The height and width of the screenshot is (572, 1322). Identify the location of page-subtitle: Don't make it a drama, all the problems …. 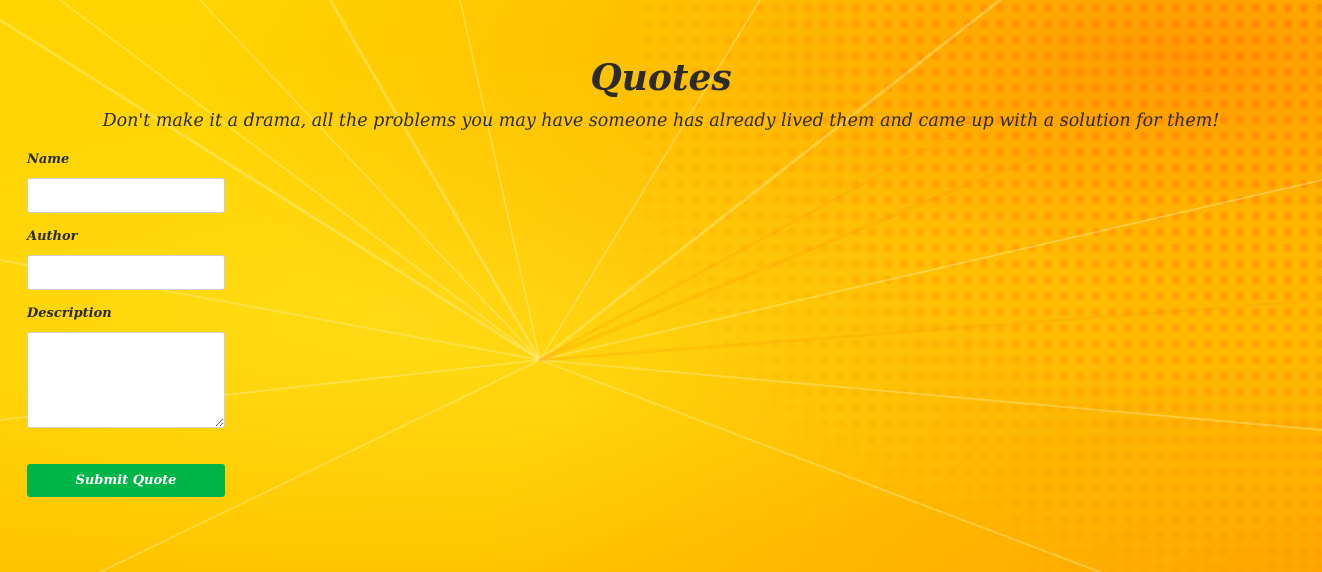
(661, 121).